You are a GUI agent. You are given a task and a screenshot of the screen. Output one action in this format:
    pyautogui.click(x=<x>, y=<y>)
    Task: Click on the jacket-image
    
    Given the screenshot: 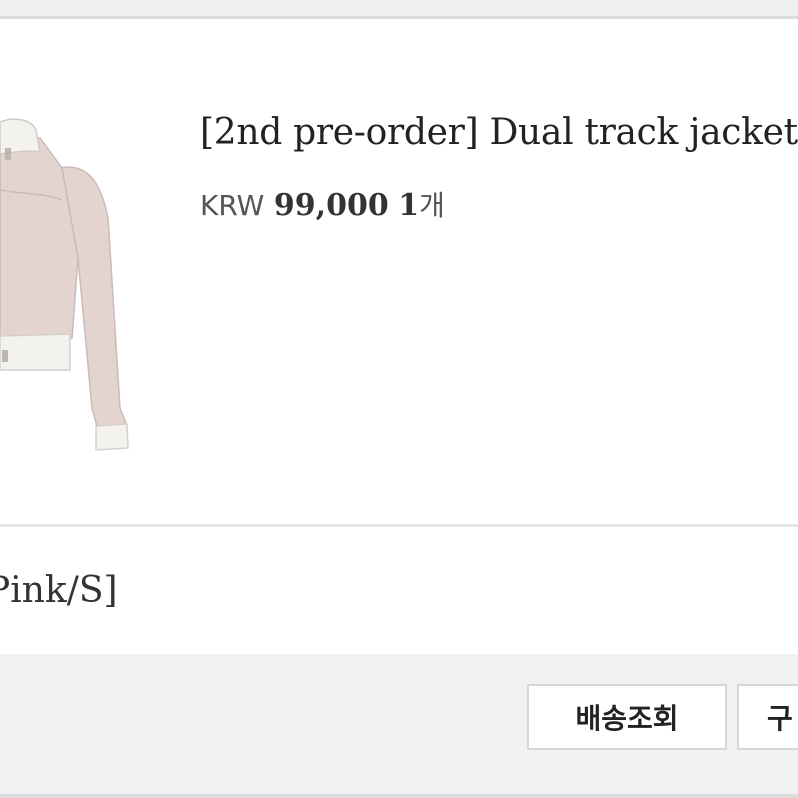 What is the action you would take?
    pyautogui.click(x=64, y=284)
    